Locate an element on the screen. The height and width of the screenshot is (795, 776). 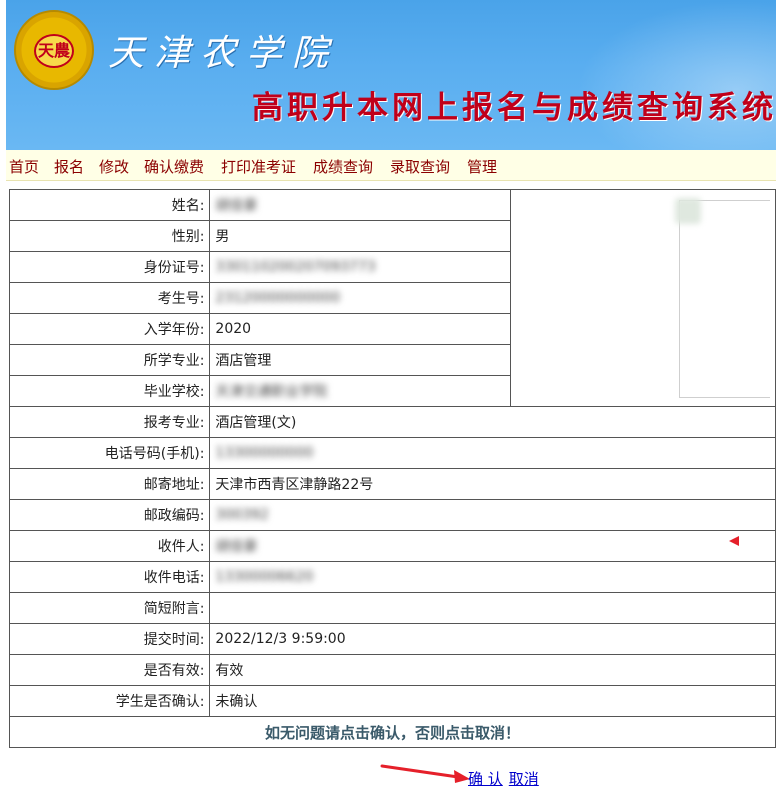
field-value-submit-time: 2022/12/3 9:59:00 is located at coordinates (492, 639).